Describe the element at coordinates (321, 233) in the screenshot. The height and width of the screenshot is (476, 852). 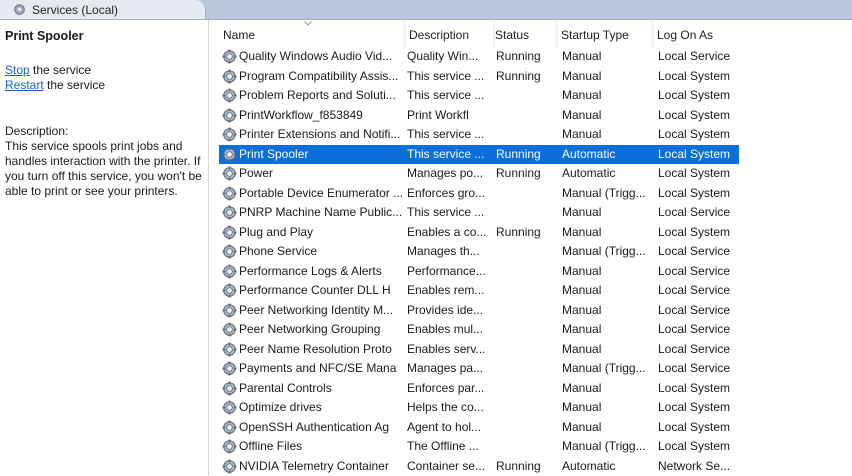
I see `service-name-cell: Plug and Play` at that location.